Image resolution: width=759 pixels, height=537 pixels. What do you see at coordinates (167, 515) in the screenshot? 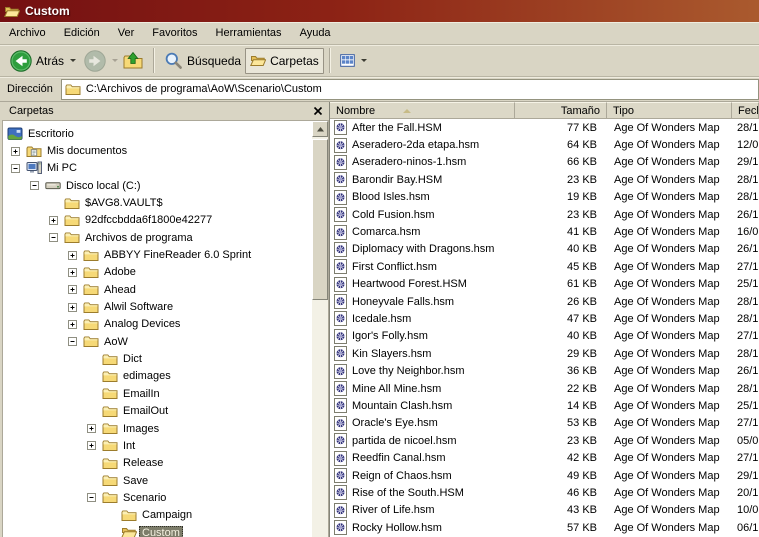
I see `tree-node-label: Campaign` at bounding box center [167, 515].